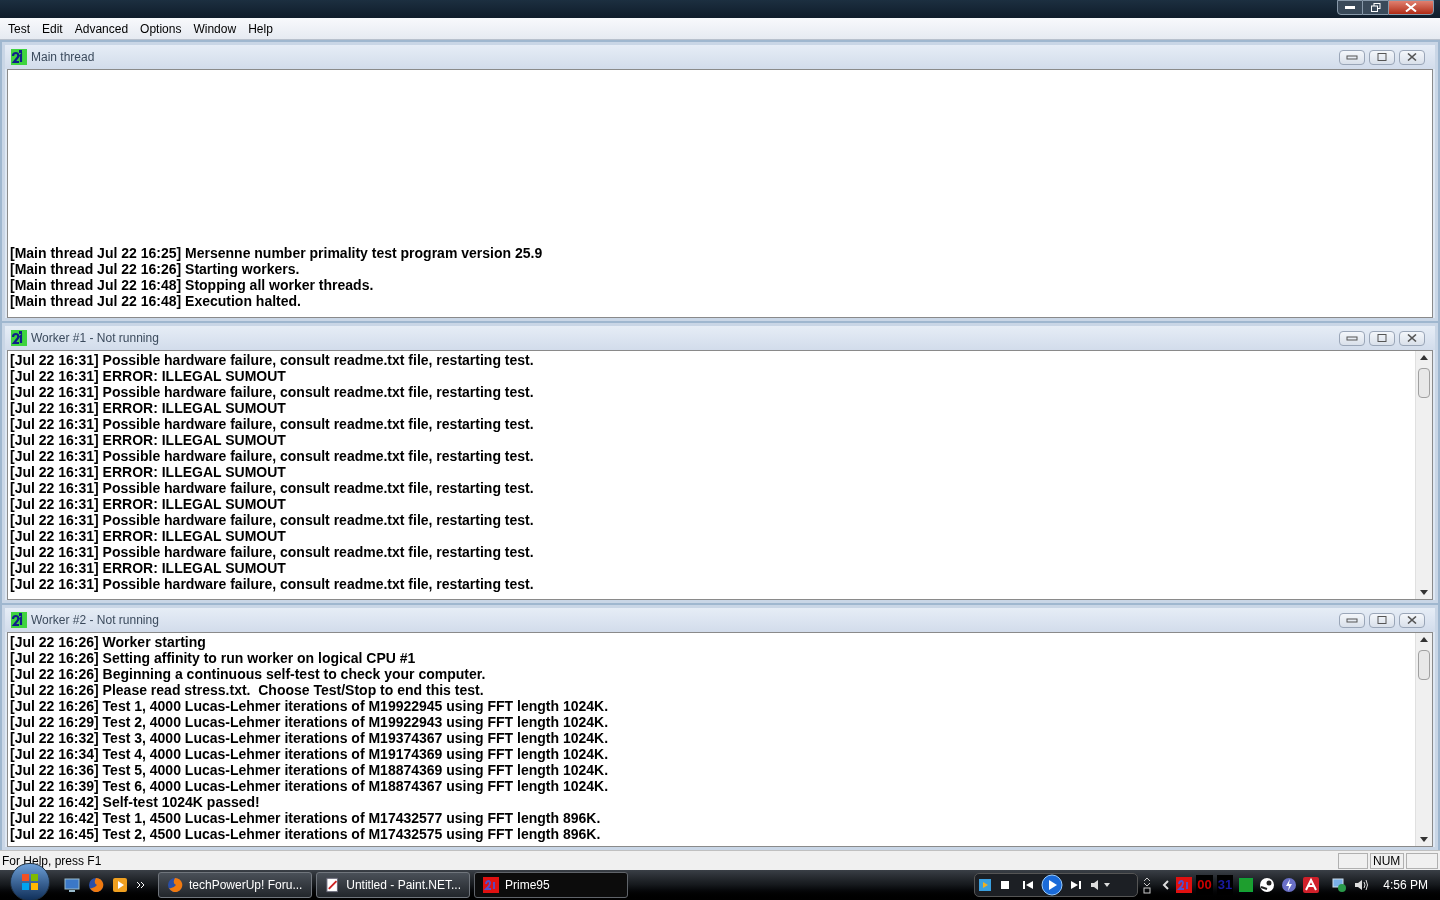 The height and width of the screenshot is (900, 1440). I want to click on steam-icon, so click(1267, 885).